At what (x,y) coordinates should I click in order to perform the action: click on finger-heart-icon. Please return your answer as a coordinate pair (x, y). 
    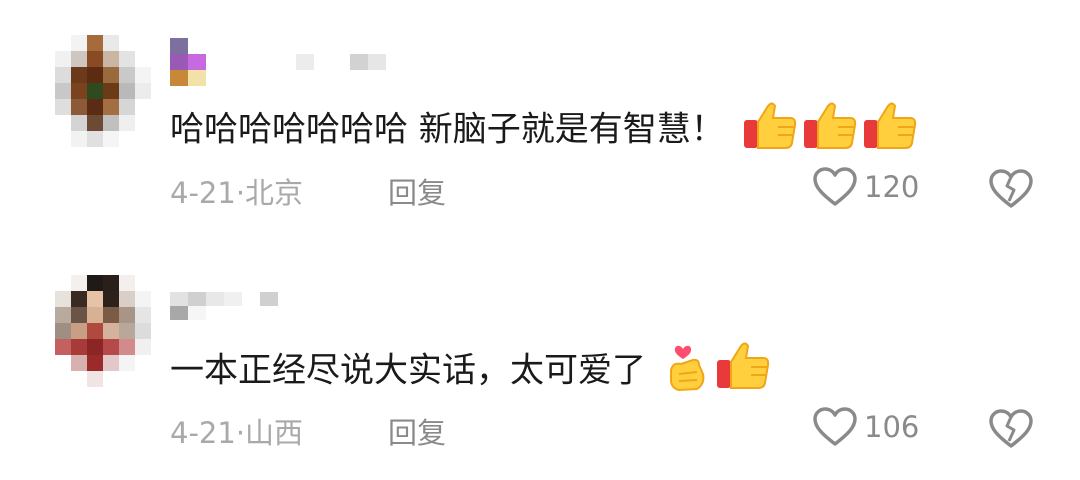
    Looking at the image, I should click on (687, 368).